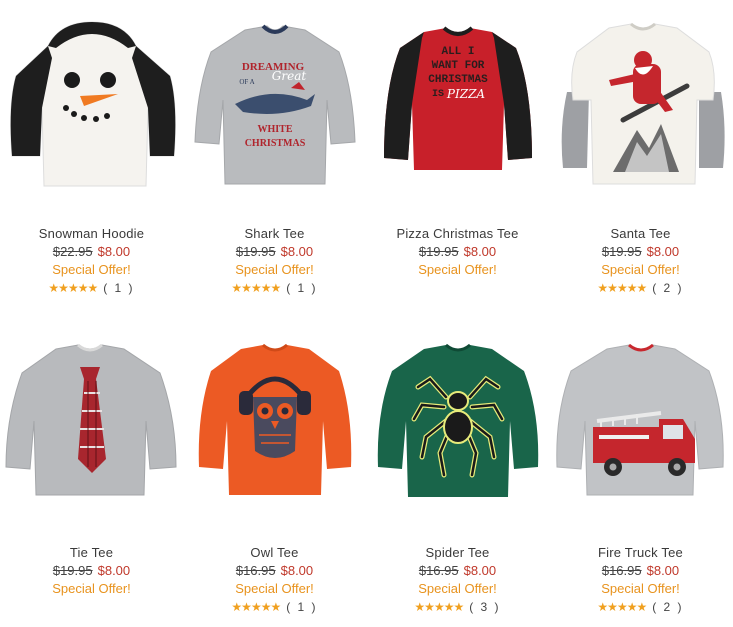 This screenshot has height=627, width=733. Describe the element at coordinates (457, 52) in the screenshot. I see `pizza-art-line1: ALL I` at that location.